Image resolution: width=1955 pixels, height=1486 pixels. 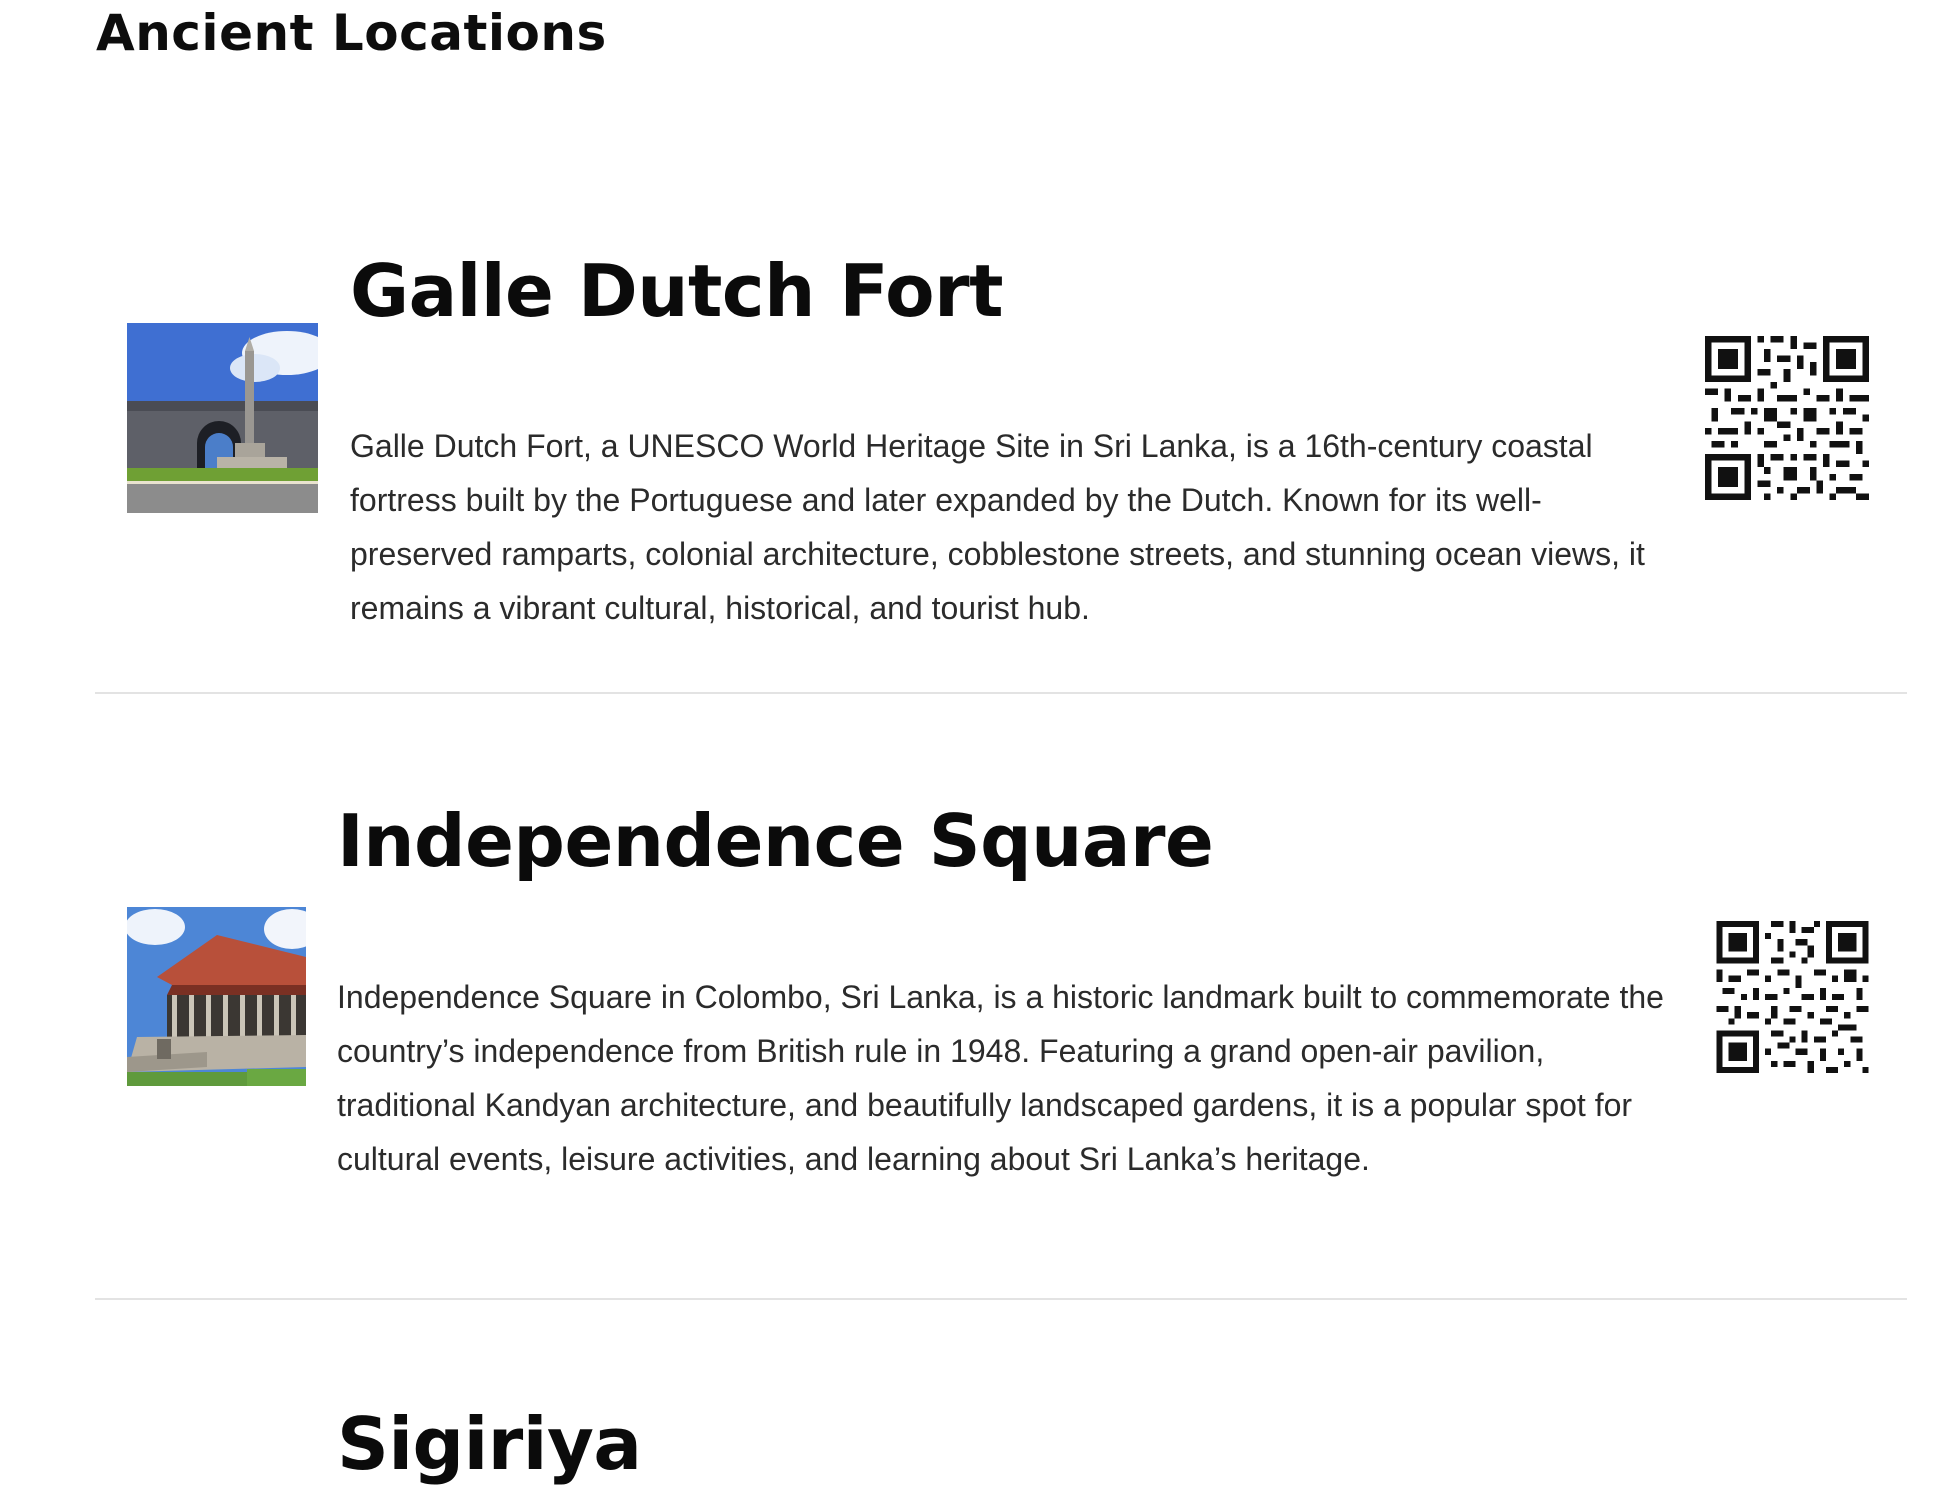 I want to click on pavilion-photo-icon, so click(x=216, y=996).